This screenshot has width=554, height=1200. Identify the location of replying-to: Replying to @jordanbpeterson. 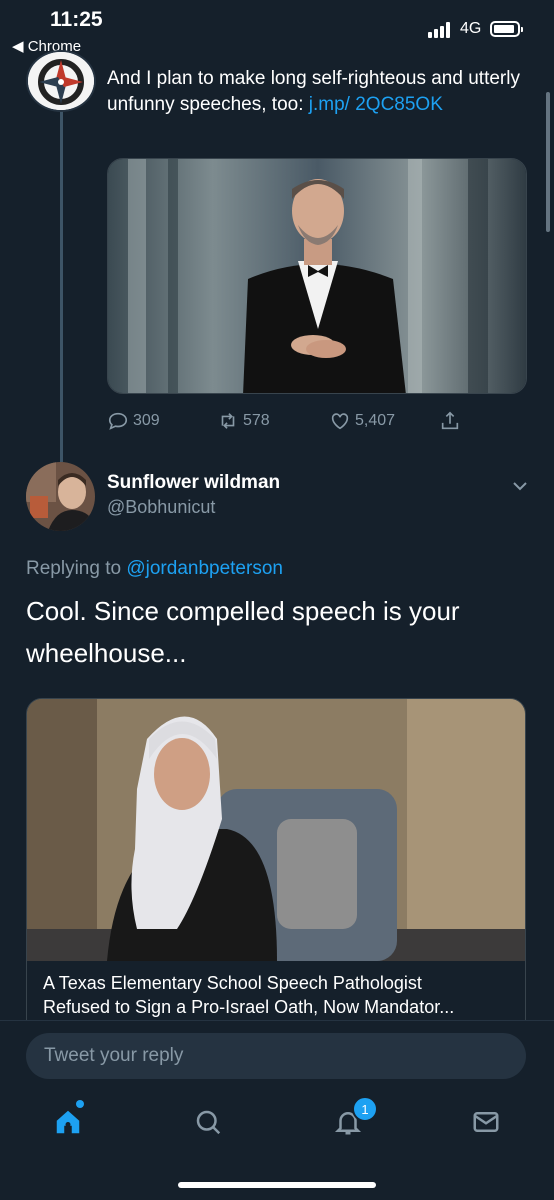
(154, 569).